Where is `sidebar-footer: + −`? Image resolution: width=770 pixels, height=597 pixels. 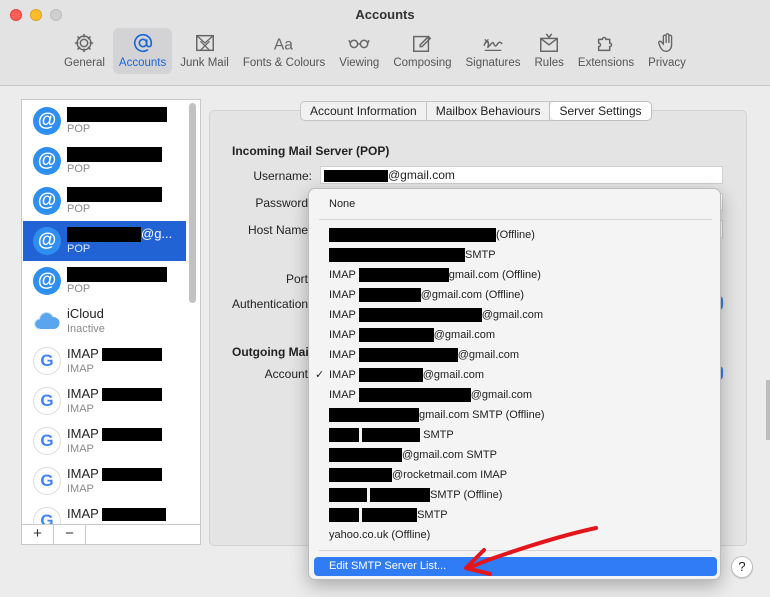
sidebar-footer: + − is located at coordinates (111, 534).